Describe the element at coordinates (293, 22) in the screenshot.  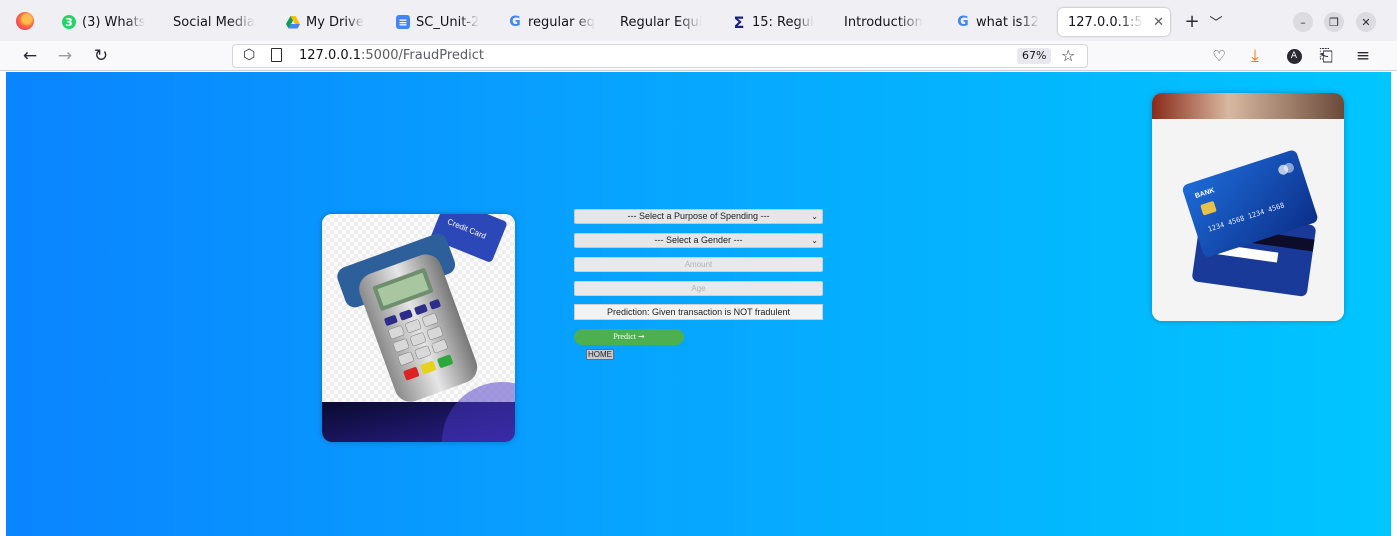
I see `google-drive-icon` at that location.